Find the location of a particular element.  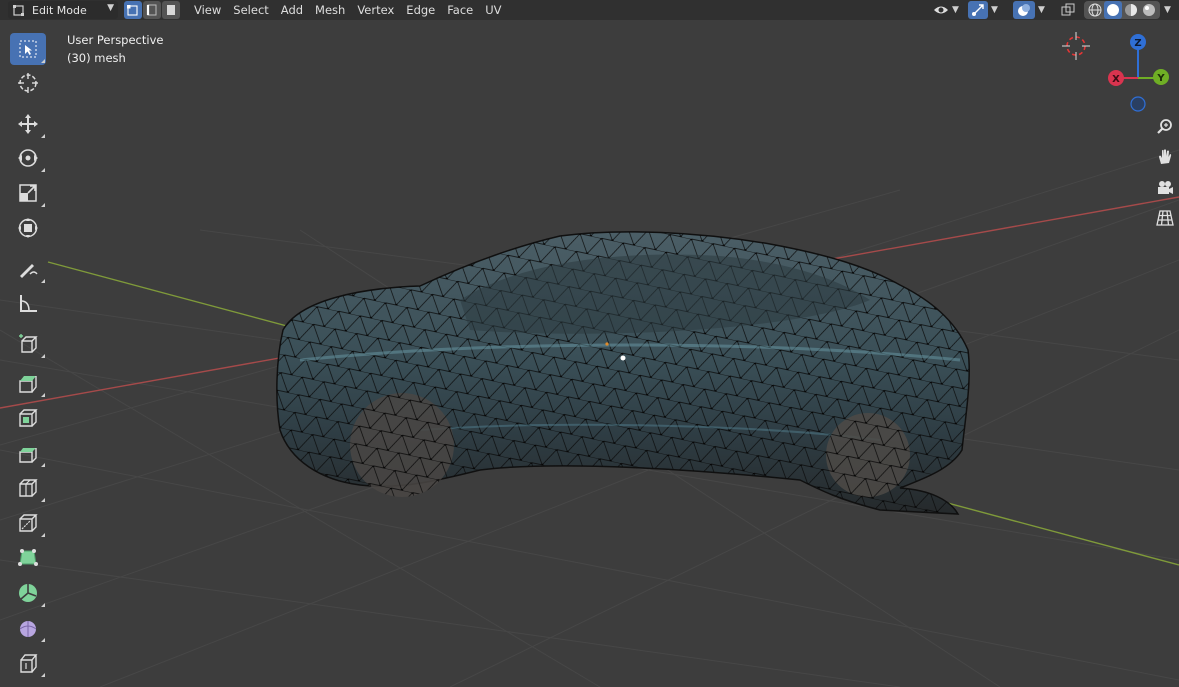

loop-cut-icon is located at coordinates (28, 488).